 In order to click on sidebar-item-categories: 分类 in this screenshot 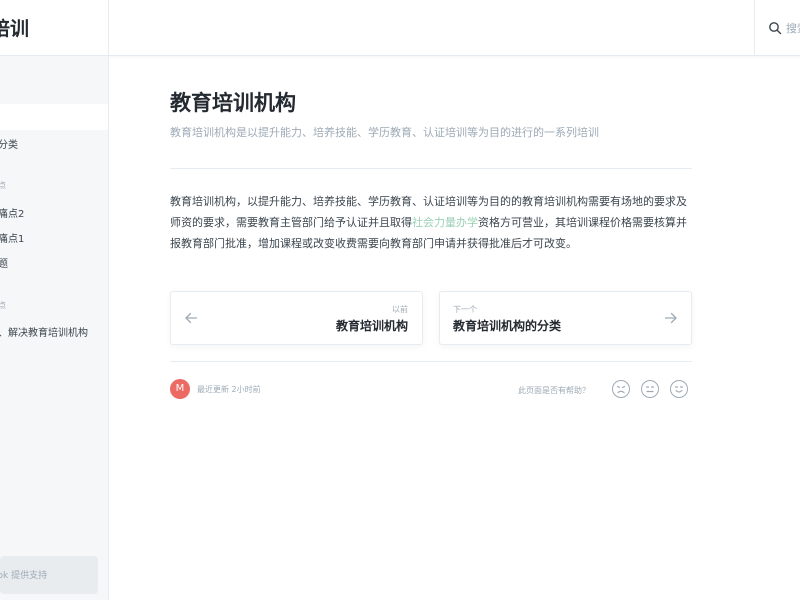, I will do `click(9, 143)`.